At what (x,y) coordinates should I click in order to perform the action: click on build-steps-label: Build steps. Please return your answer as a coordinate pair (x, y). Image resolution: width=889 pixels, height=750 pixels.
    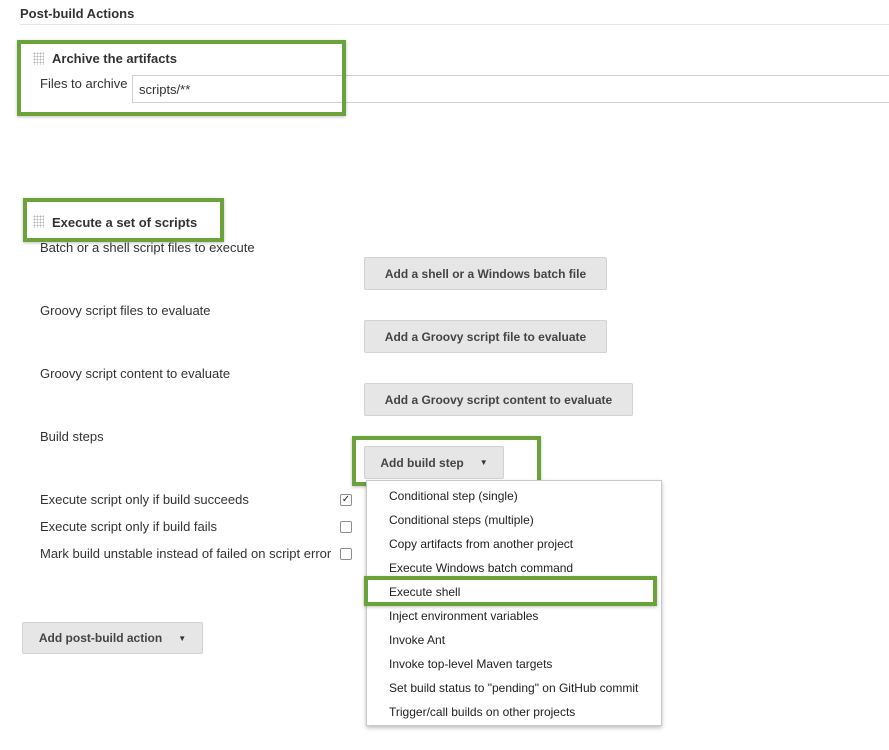
    Looking at the image, I should click on (72, 436).